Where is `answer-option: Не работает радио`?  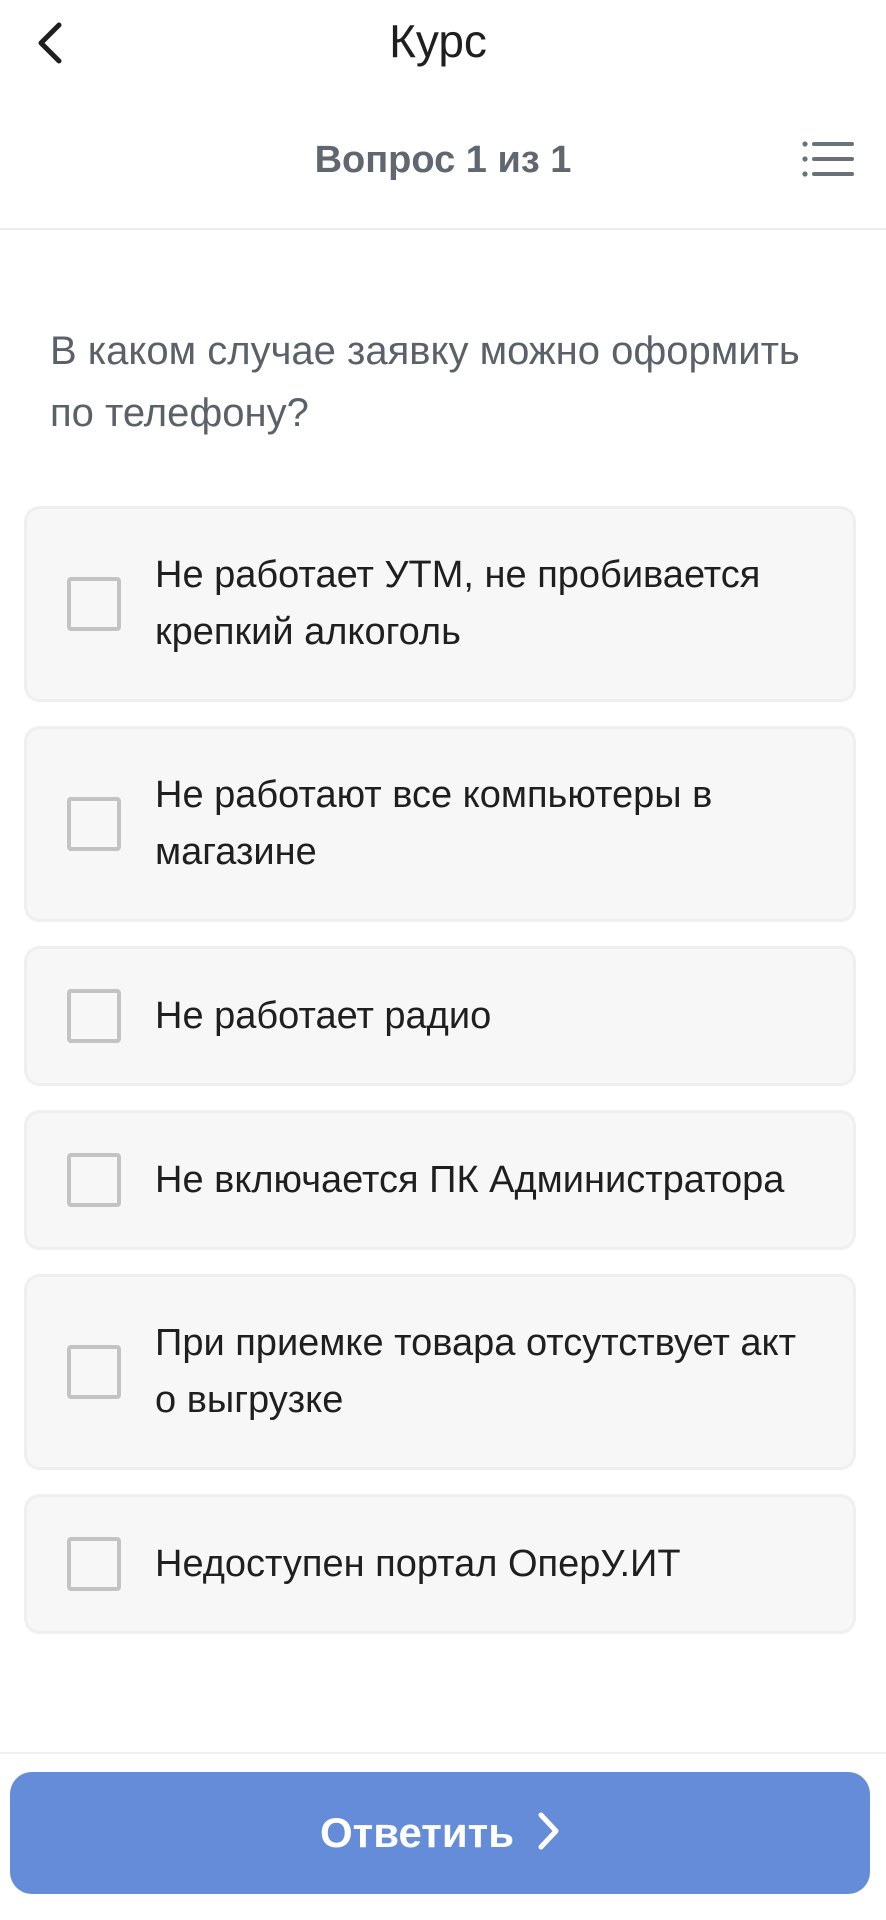
answer-option: Не работает радио is located at coordinates (440, 1016).